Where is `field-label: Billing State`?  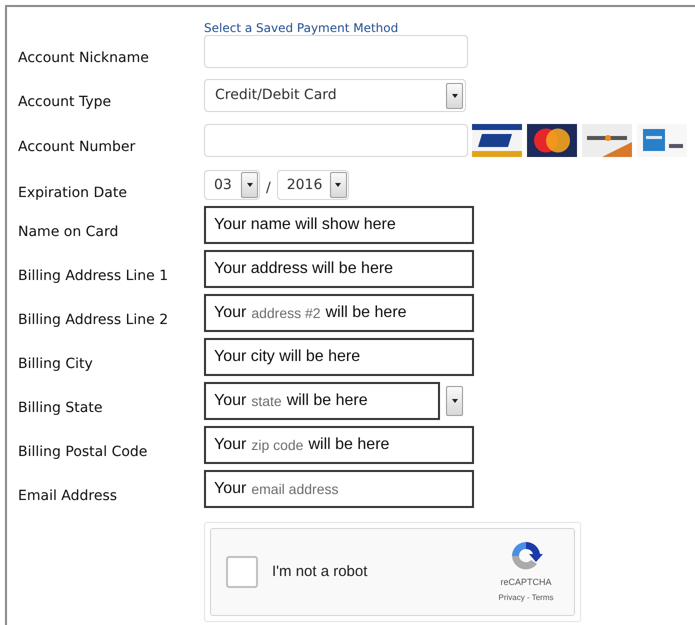
field-label: Billing State is located at coordinates (61, 408).